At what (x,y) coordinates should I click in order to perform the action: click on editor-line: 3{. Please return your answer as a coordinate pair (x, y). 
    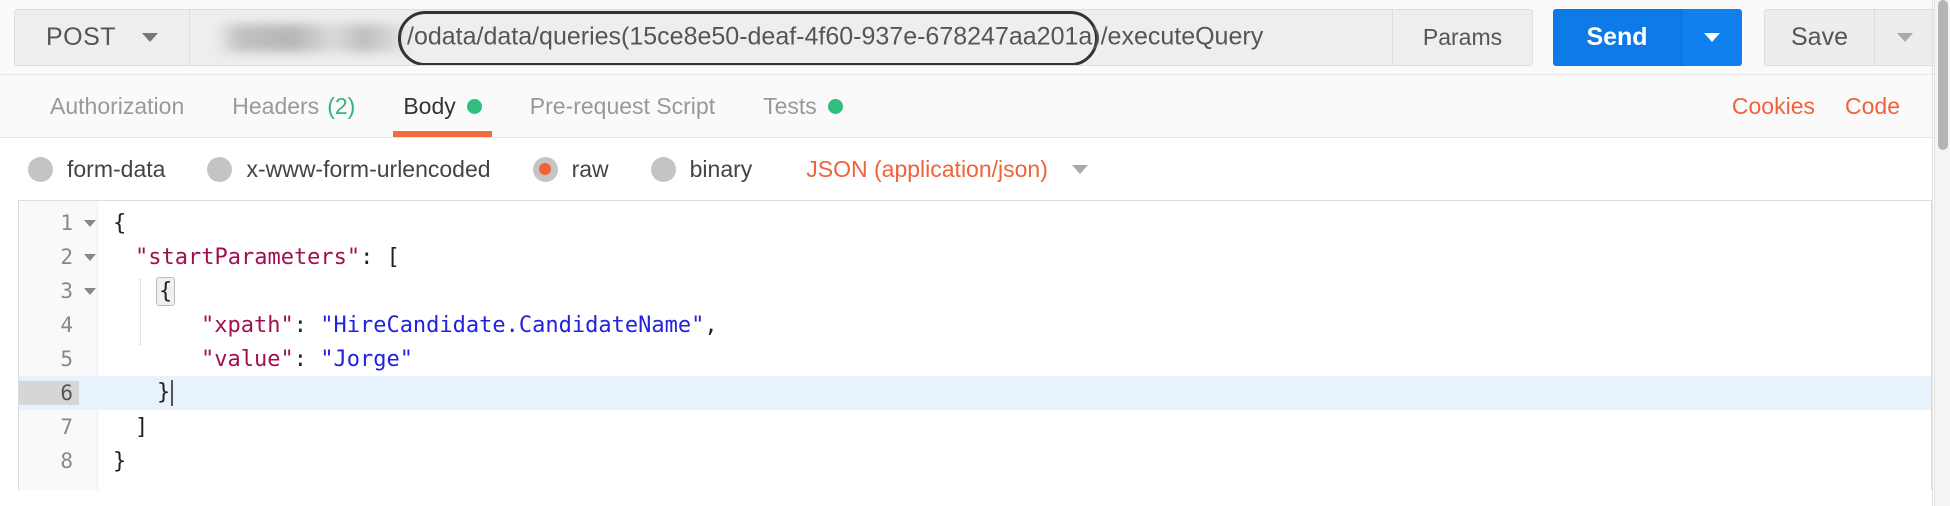
    Looking at the image, I should click on (975, 291).